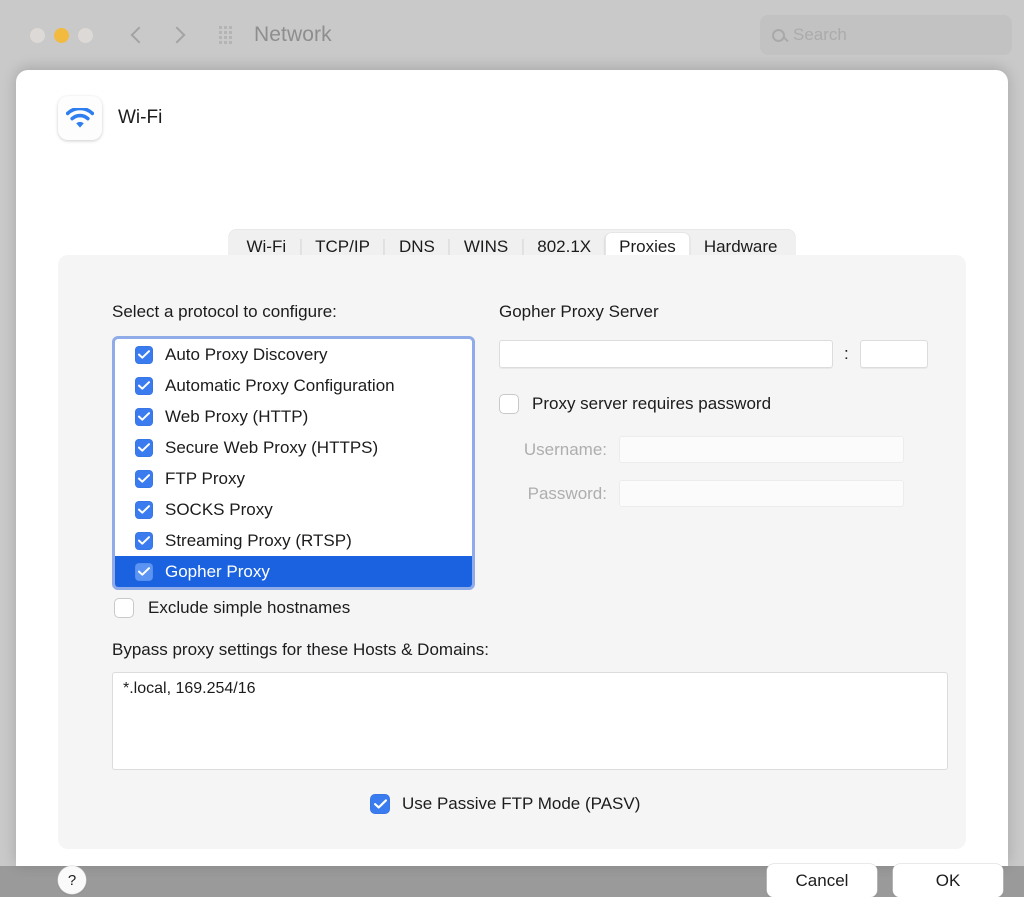 The image size is (1024, 897). I want to click on username-label: Username:, so click(553, 450).